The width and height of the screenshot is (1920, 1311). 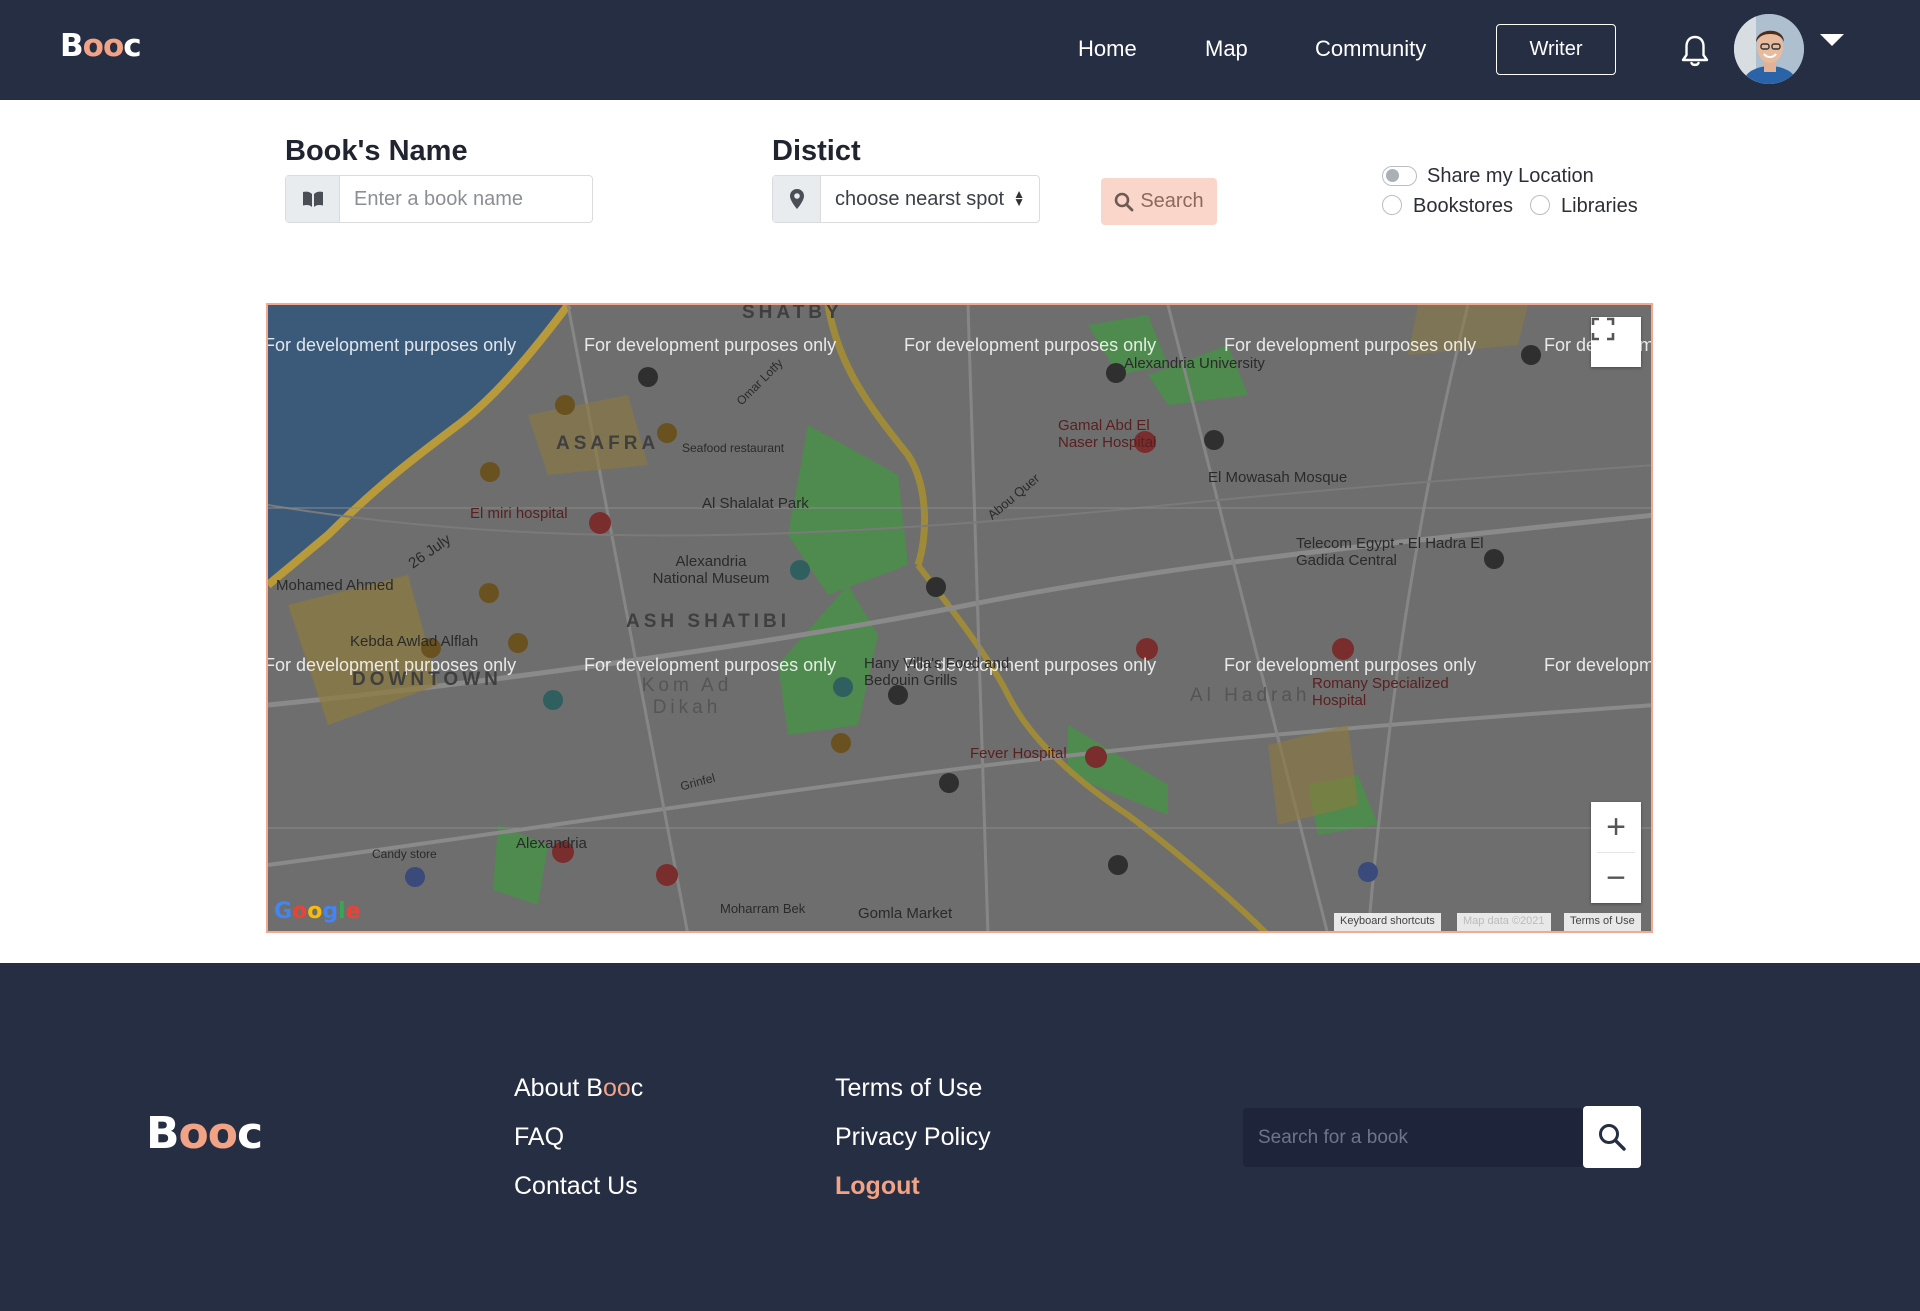 I want to click on map-label: SHATBY, so click(x=792, y=313).